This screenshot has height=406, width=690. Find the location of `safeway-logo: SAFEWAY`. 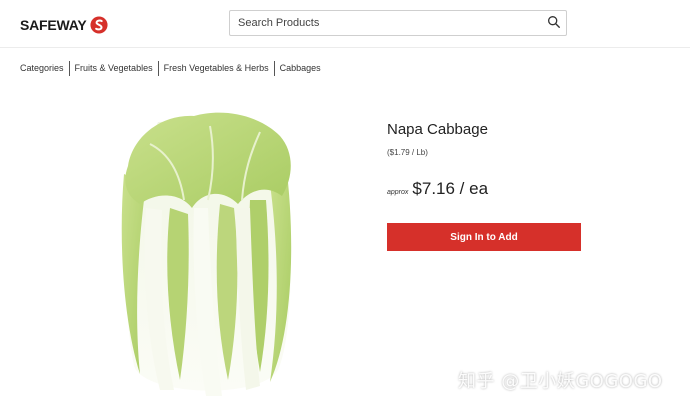

safeway-logo: SAFEWAY is located at coordinates (64, 25).